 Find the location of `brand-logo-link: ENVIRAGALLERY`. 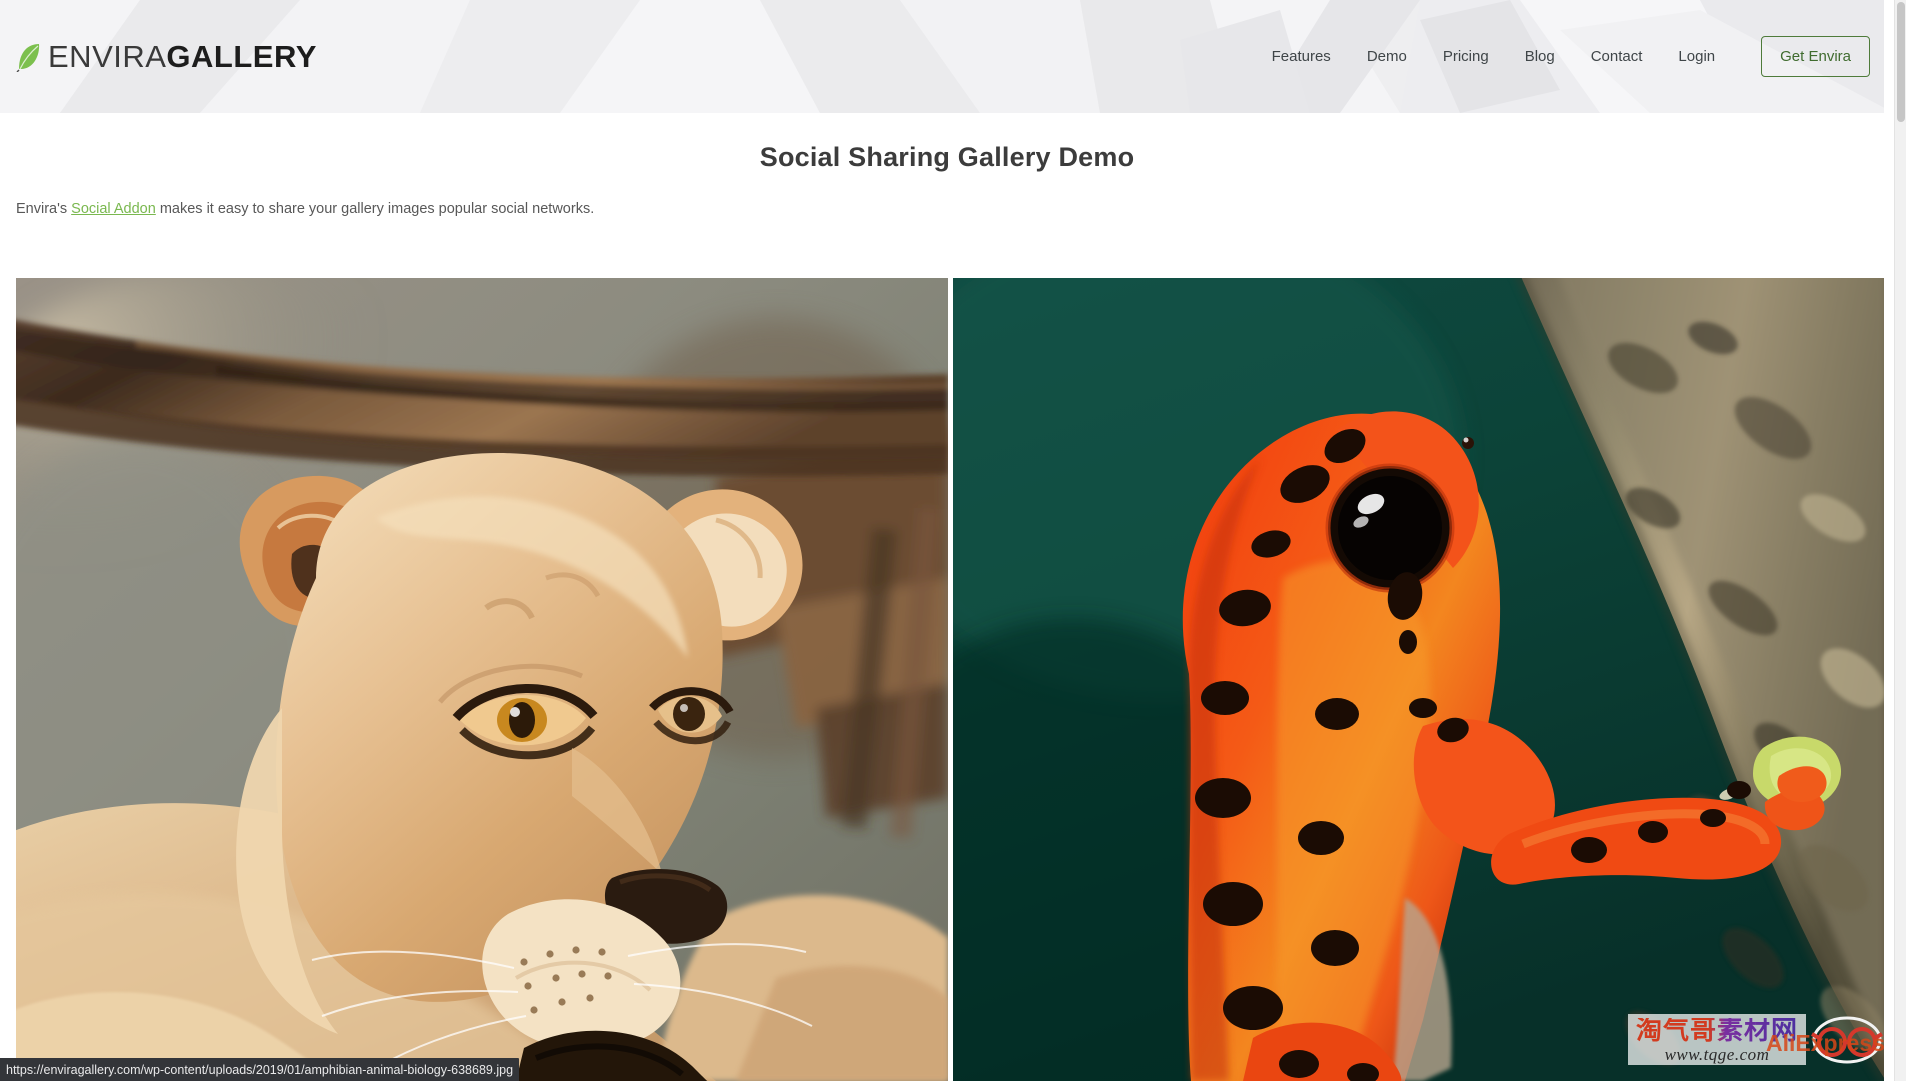

brand-logo-link: ENVIRAGALLERY is located at coordinates (166, 56).